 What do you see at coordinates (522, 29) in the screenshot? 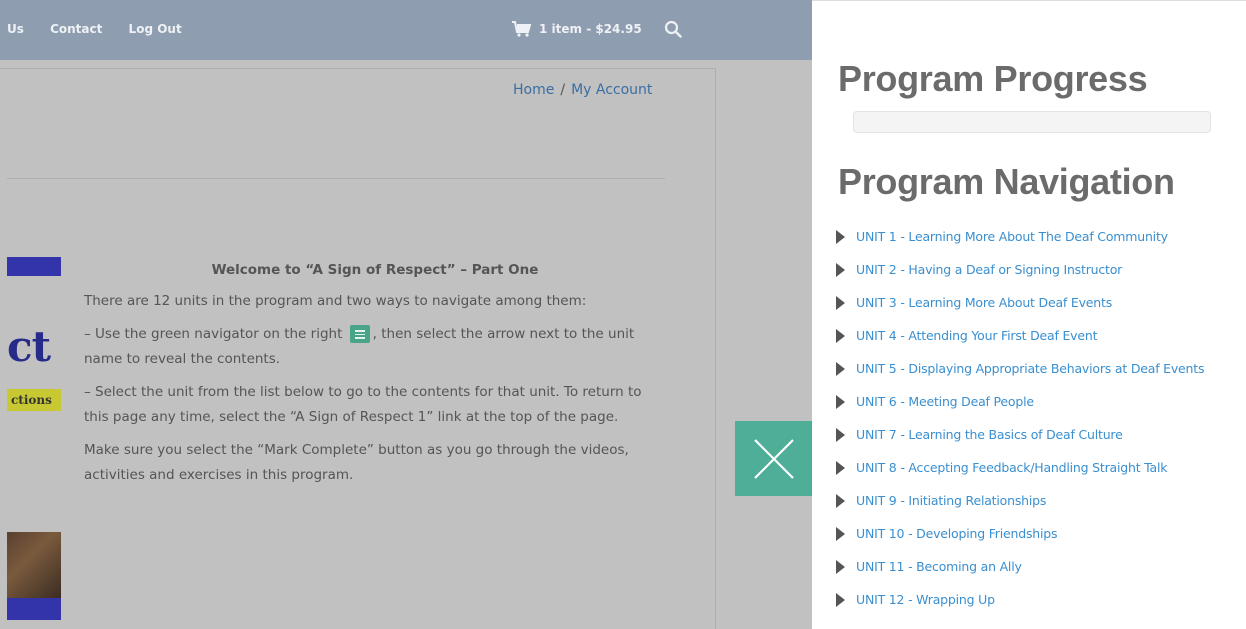
I see `cart-icon` at bounding box center [522, 29].